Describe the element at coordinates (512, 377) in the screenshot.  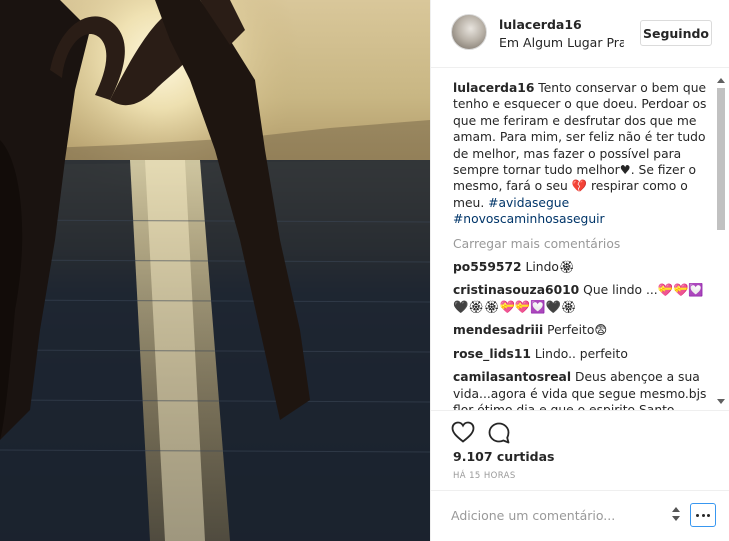
I see `comment-username: camilasantosreal` at that location.